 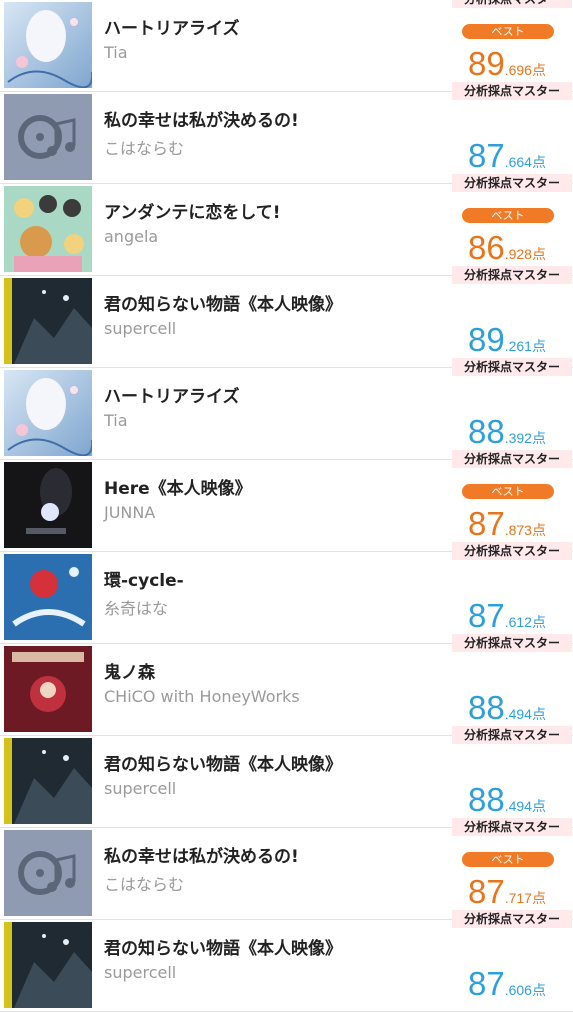 I want to click on score-decimal: .696点, so click(x=525, y=70).